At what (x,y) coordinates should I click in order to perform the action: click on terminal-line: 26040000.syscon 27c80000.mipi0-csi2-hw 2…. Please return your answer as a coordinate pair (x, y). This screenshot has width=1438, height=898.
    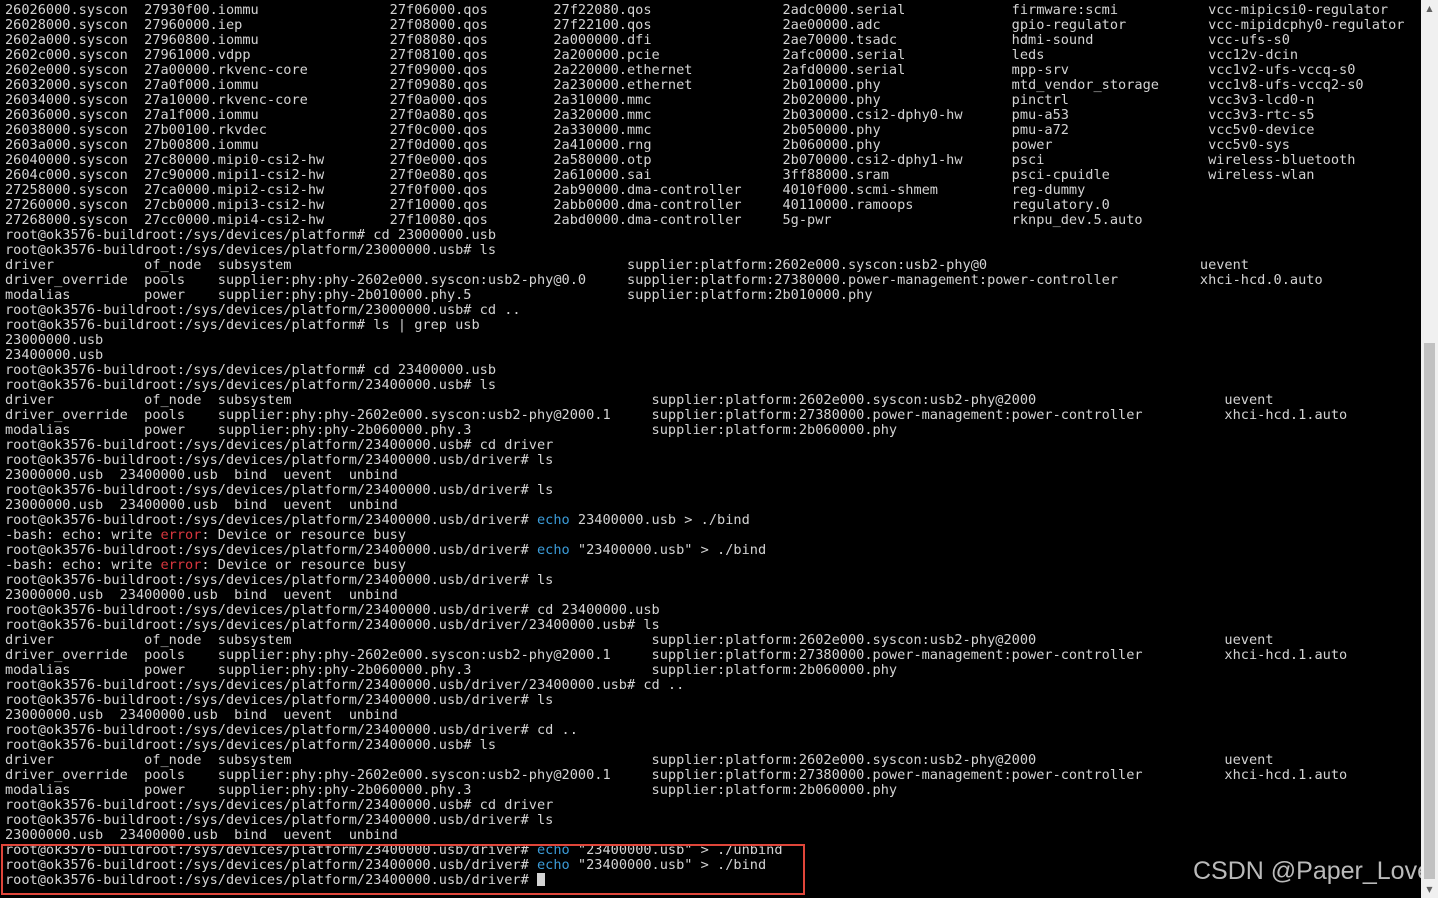
    Looking at the image, I should click on (680, 160).